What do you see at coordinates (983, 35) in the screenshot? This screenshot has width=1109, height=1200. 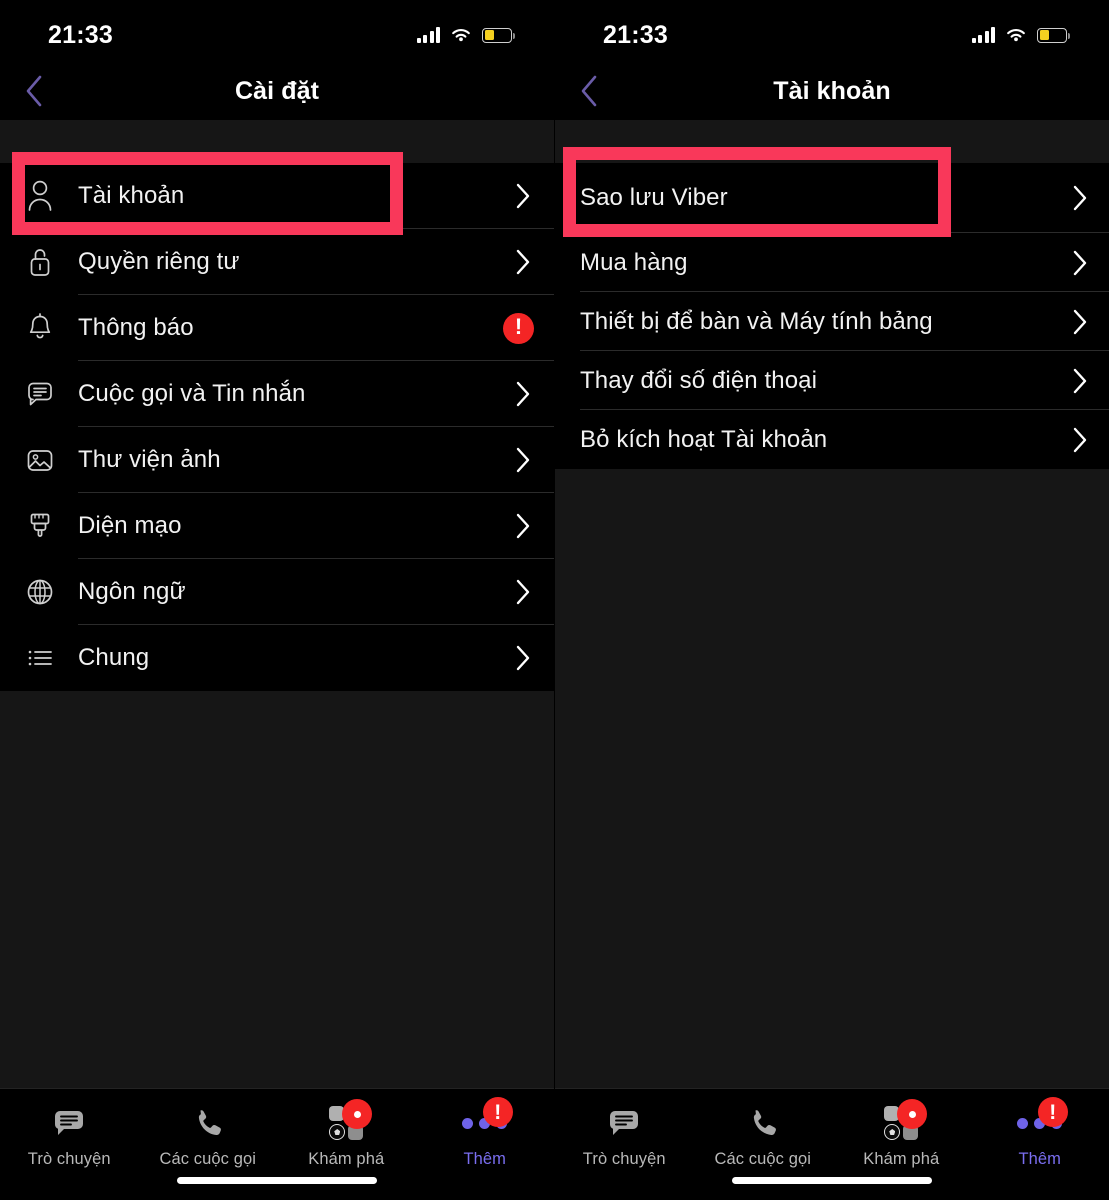 I see `cellular-bars-icon` at bounding box center [983, 35].